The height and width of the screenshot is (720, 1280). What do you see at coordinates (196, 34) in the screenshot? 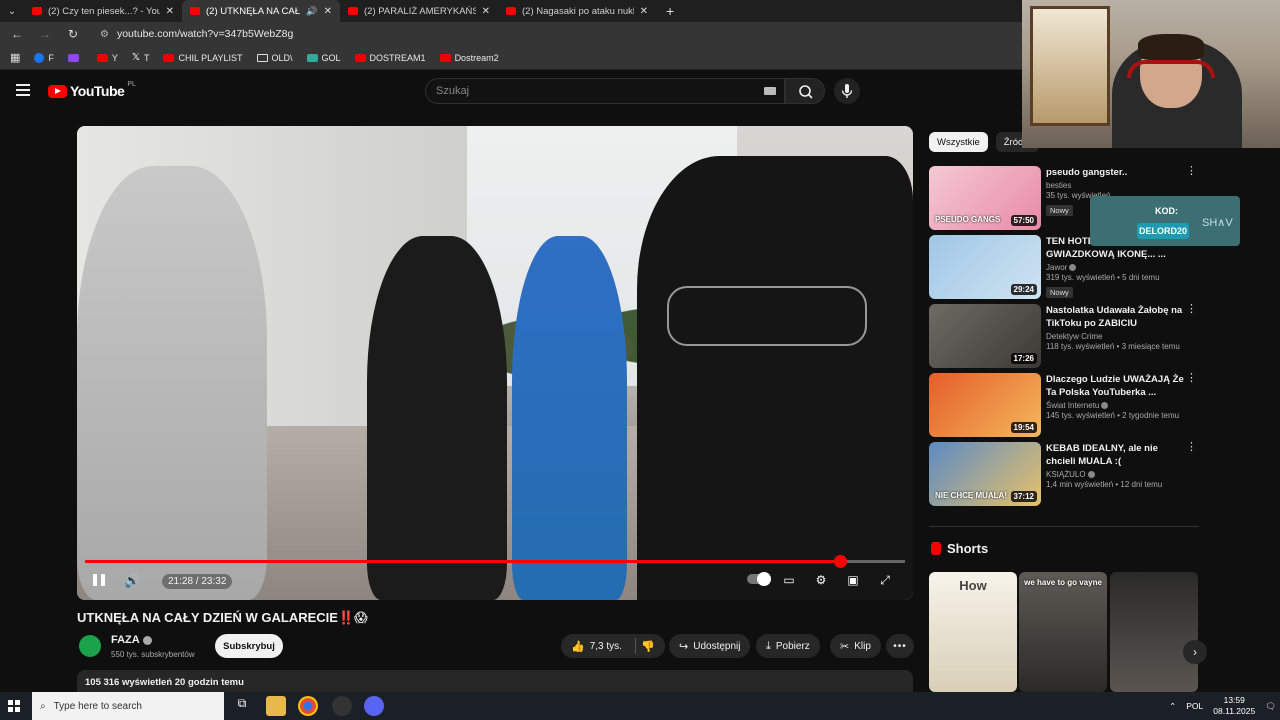
I see `url-field: ⚙ youtube.com/watch?v=347b5WebZ8g` at bounding box center [196, 34].